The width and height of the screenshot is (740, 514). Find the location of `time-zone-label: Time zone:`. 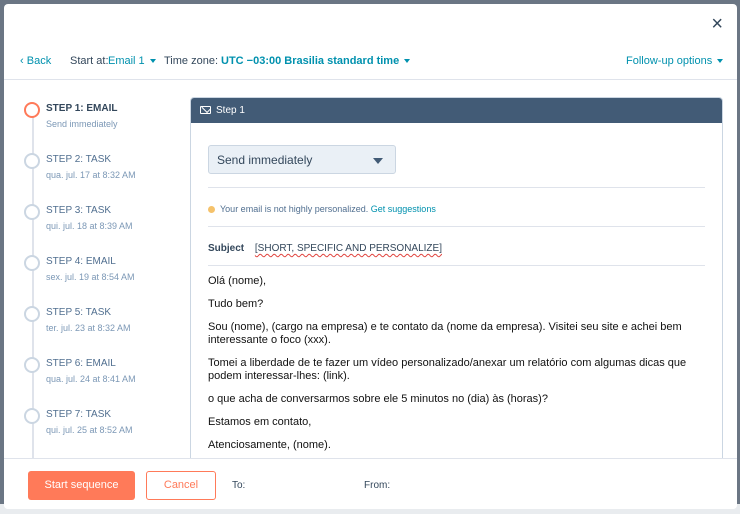

time-zone-label: Time zone: is located at coordinates (191, 61).